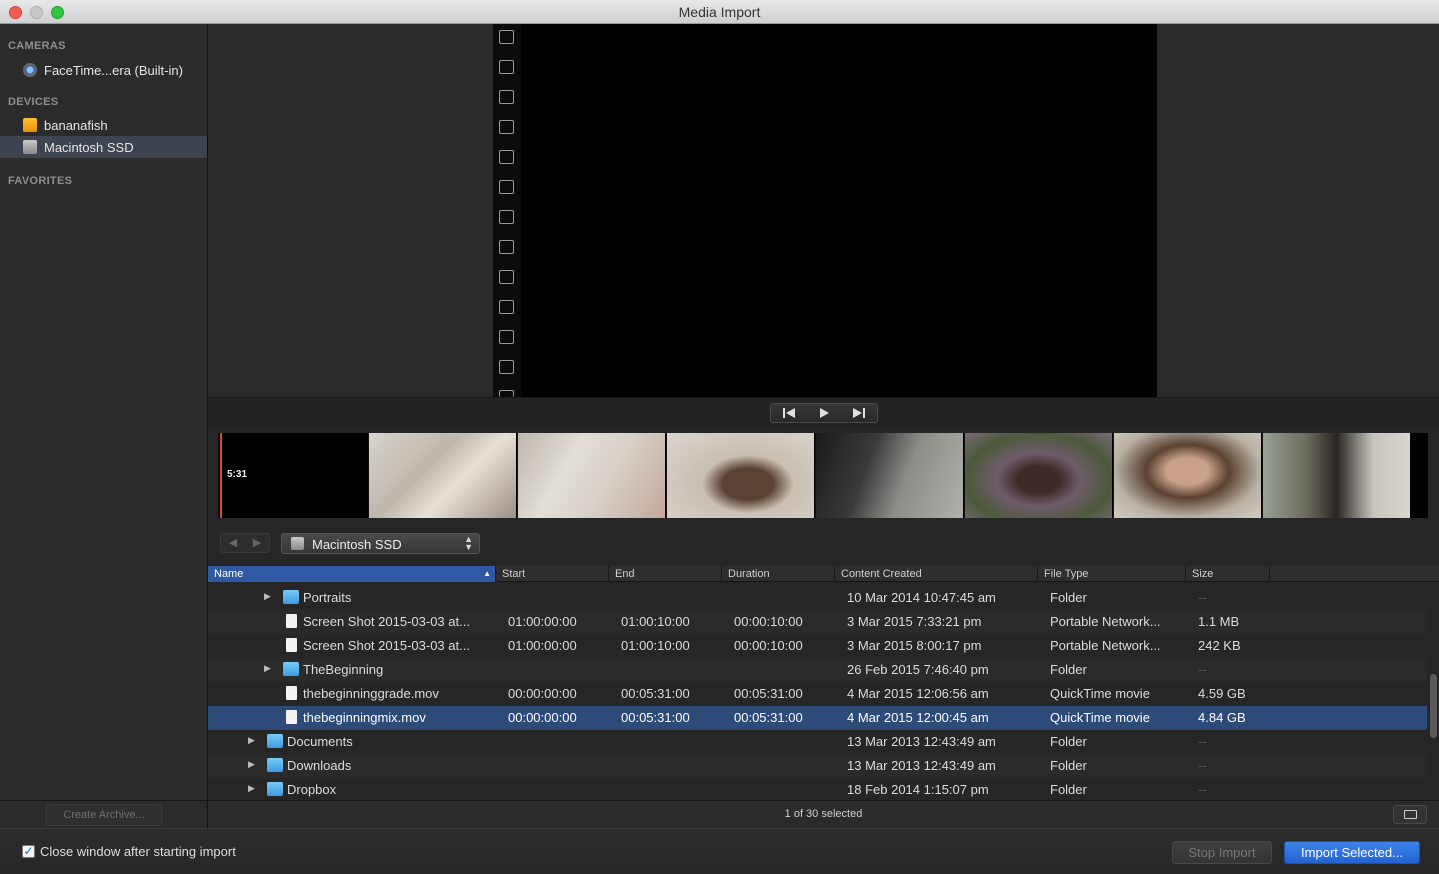  Describe the element at coordinates (327, 597) in the screenshot. I see `cell-name: Portraits` at that location.